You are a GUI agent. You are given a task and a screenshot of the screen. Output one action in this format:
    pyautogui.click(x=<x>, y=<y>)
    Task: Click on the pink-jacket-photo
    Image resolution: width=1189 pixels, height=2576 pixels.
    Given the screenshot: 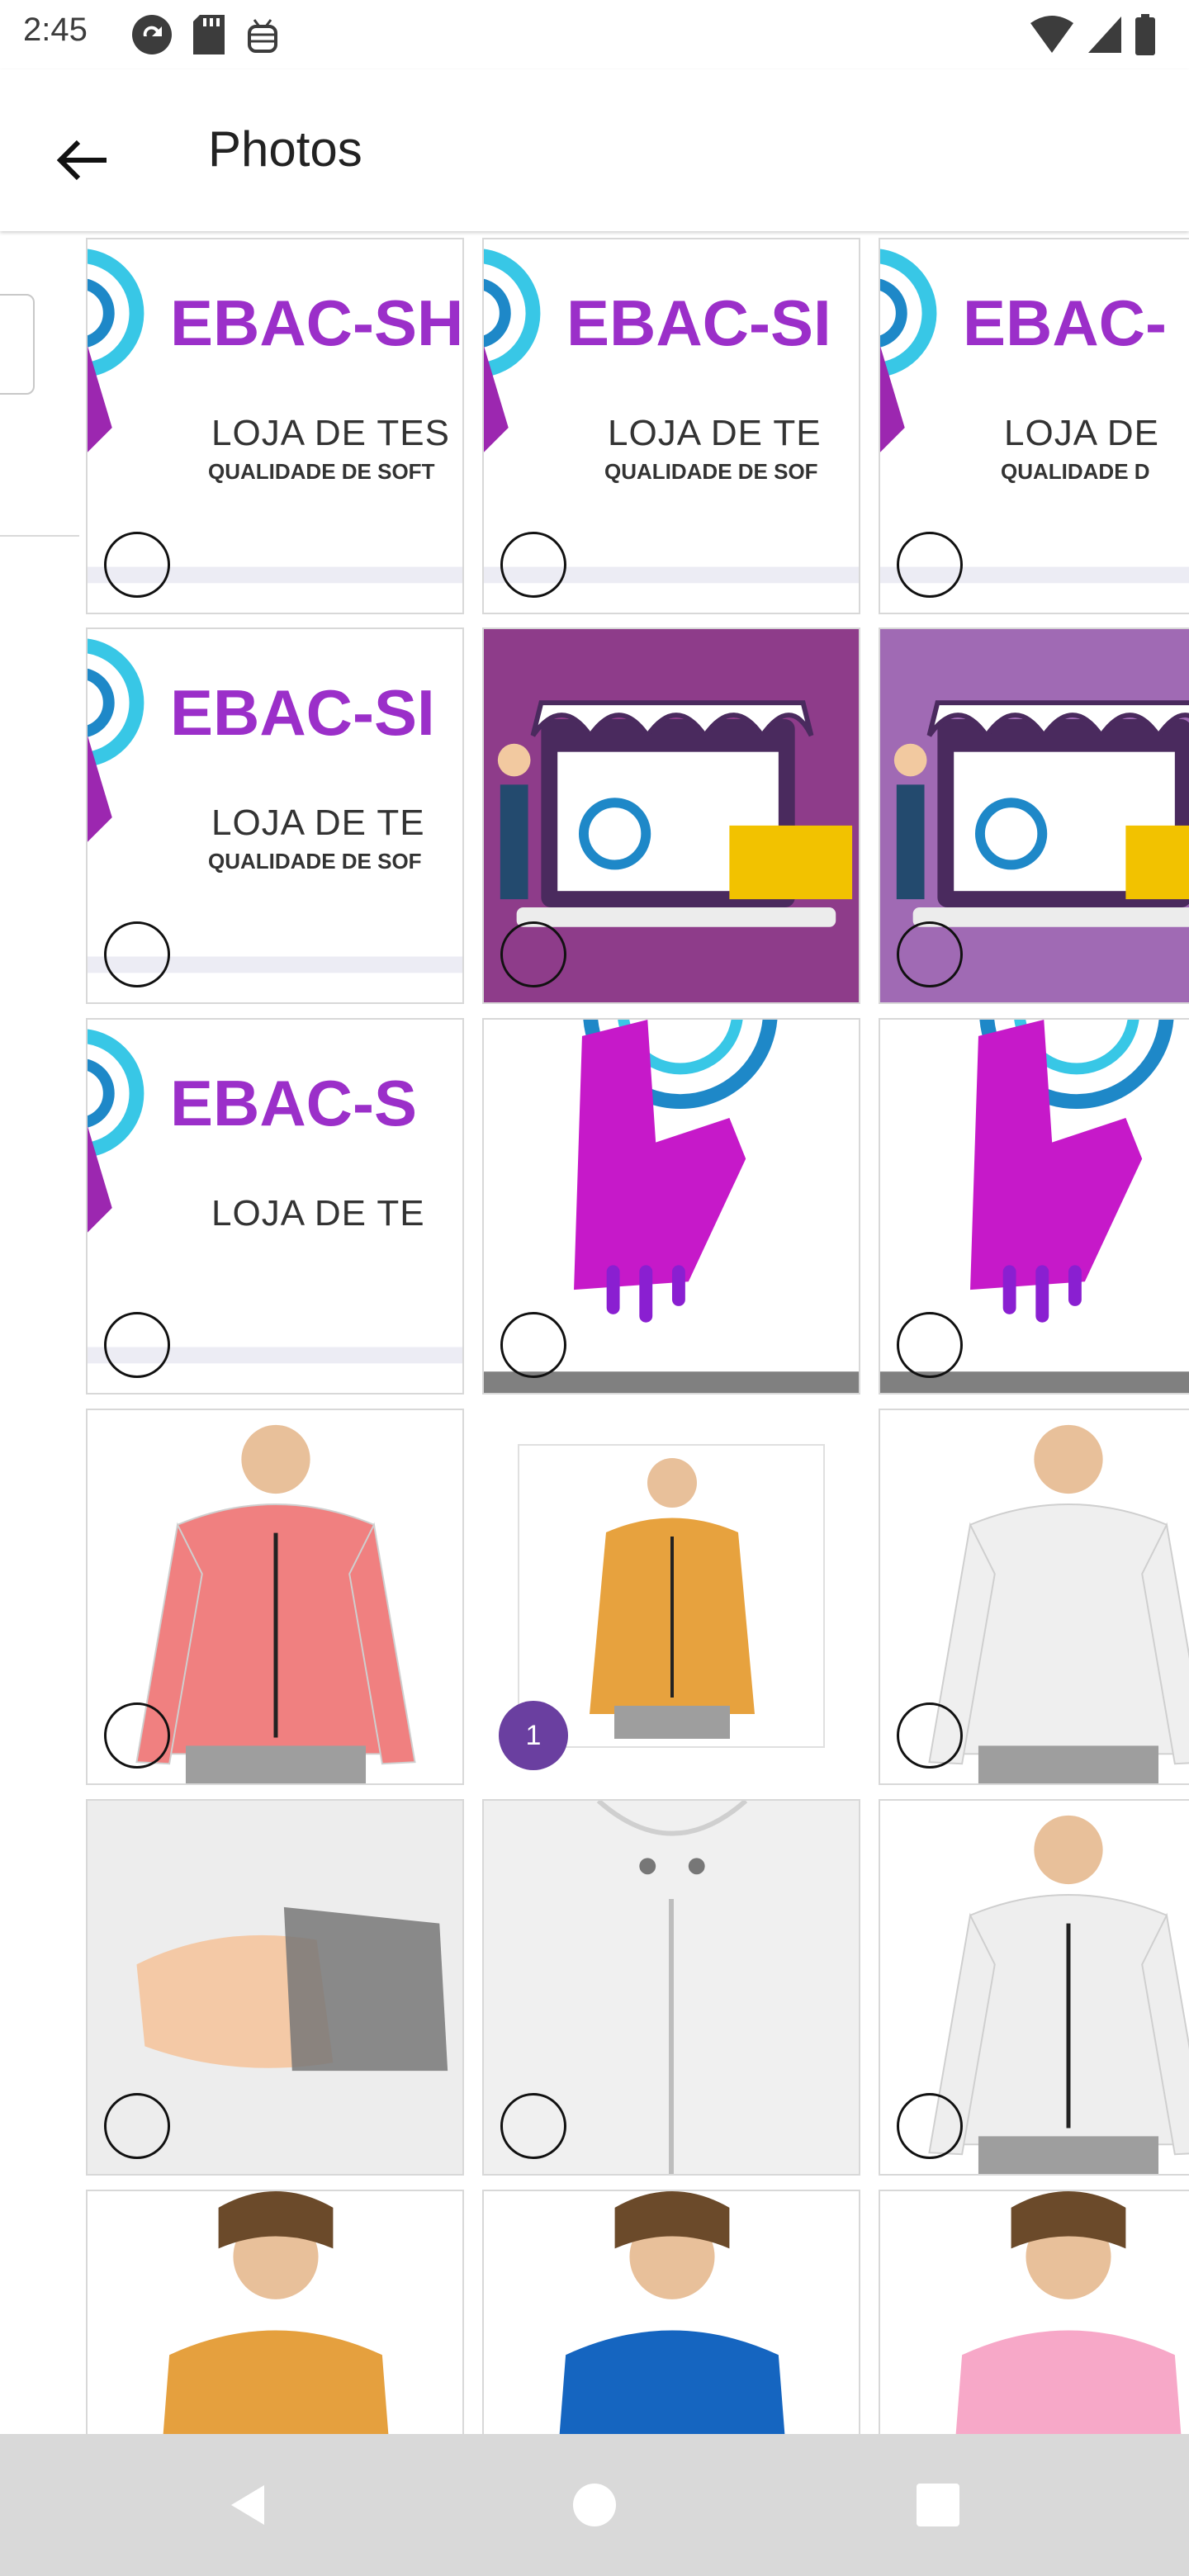 What is the action you would take?
    pyautogui.click(x=275, y=1597)
    